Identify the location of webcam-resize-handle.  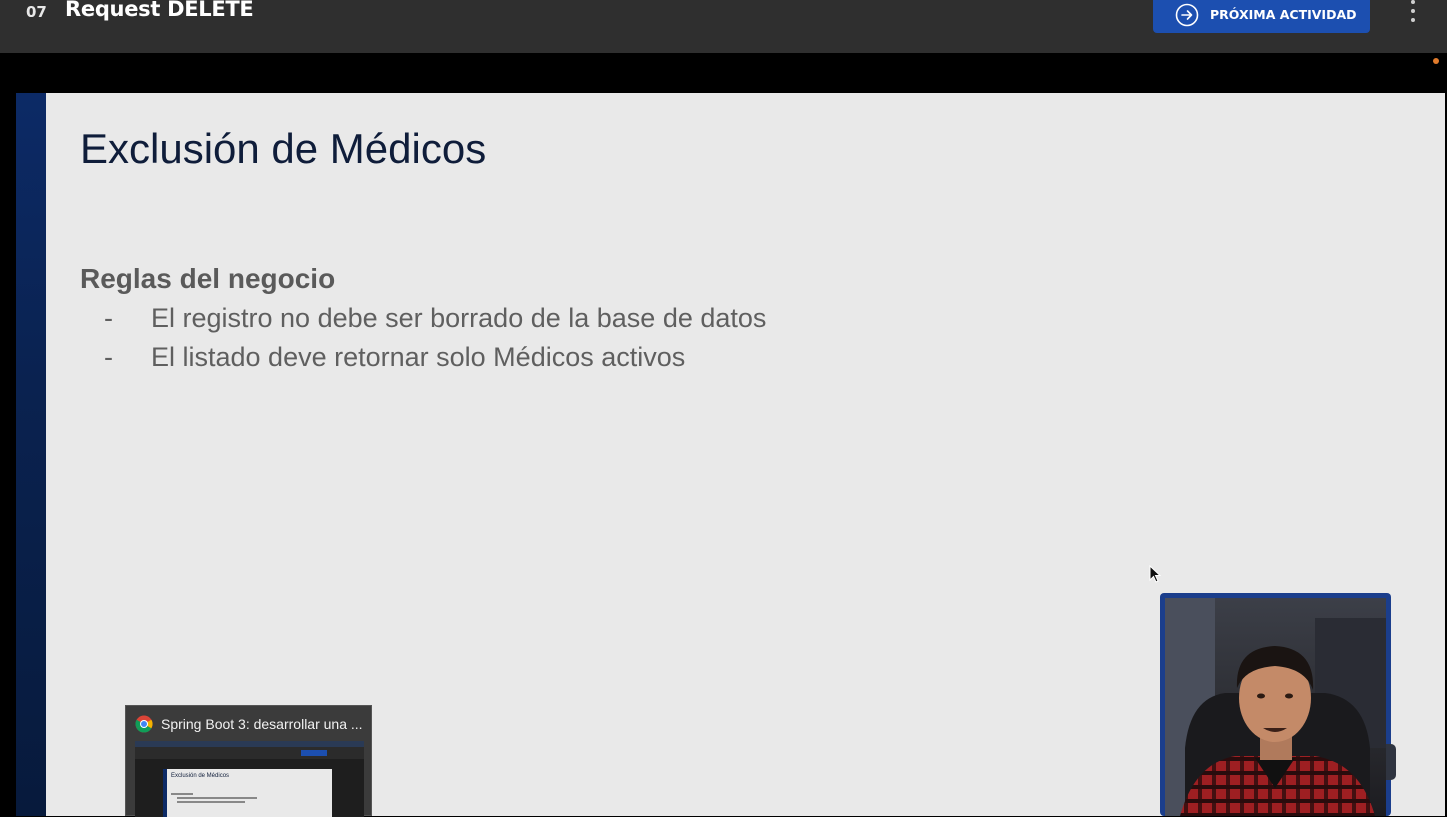
(1391, 762).